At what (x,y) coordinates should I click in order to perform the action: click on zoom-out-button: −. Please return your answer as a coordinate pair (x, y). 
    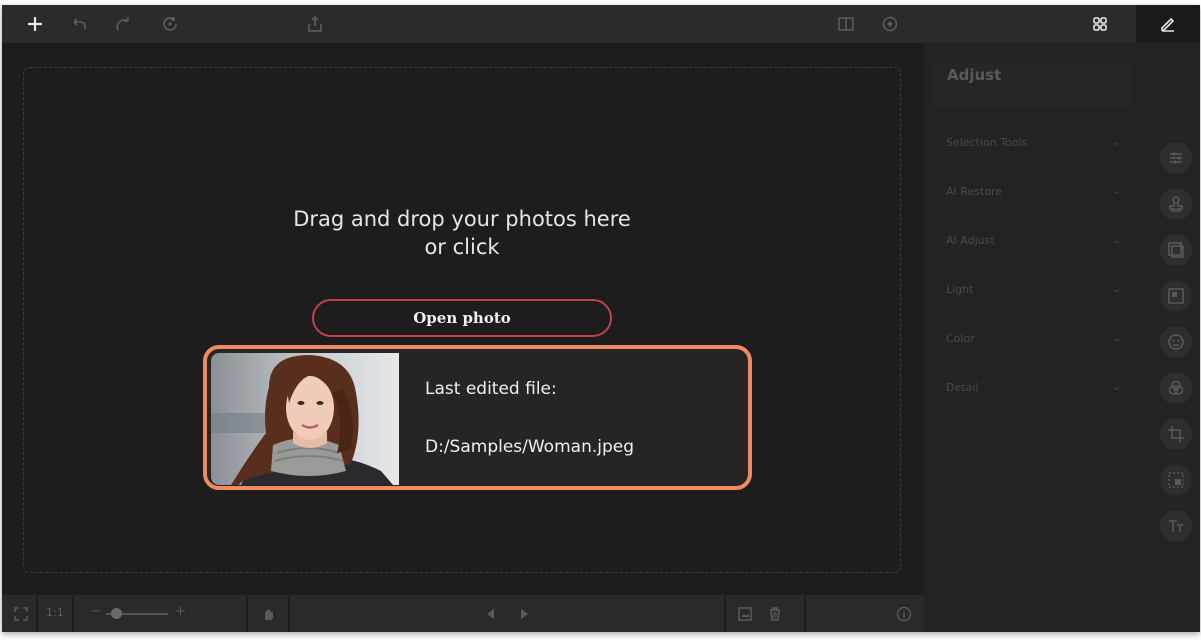
    Looking at the image, I should click on (95, 611).